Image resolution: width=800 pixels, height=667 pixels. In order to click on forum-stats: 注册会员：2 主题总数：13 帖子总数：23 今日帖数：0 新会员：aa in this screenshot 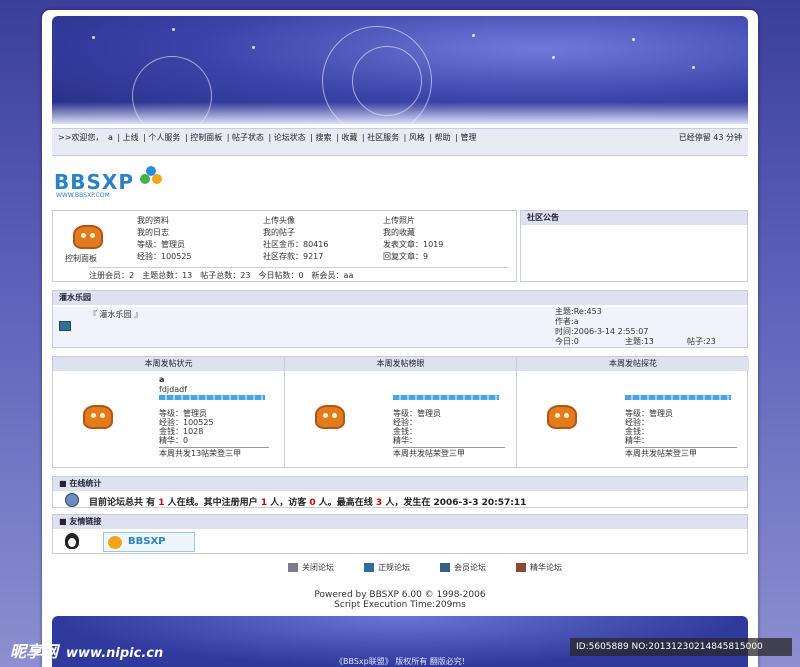, I will do `click(299, 274)`.